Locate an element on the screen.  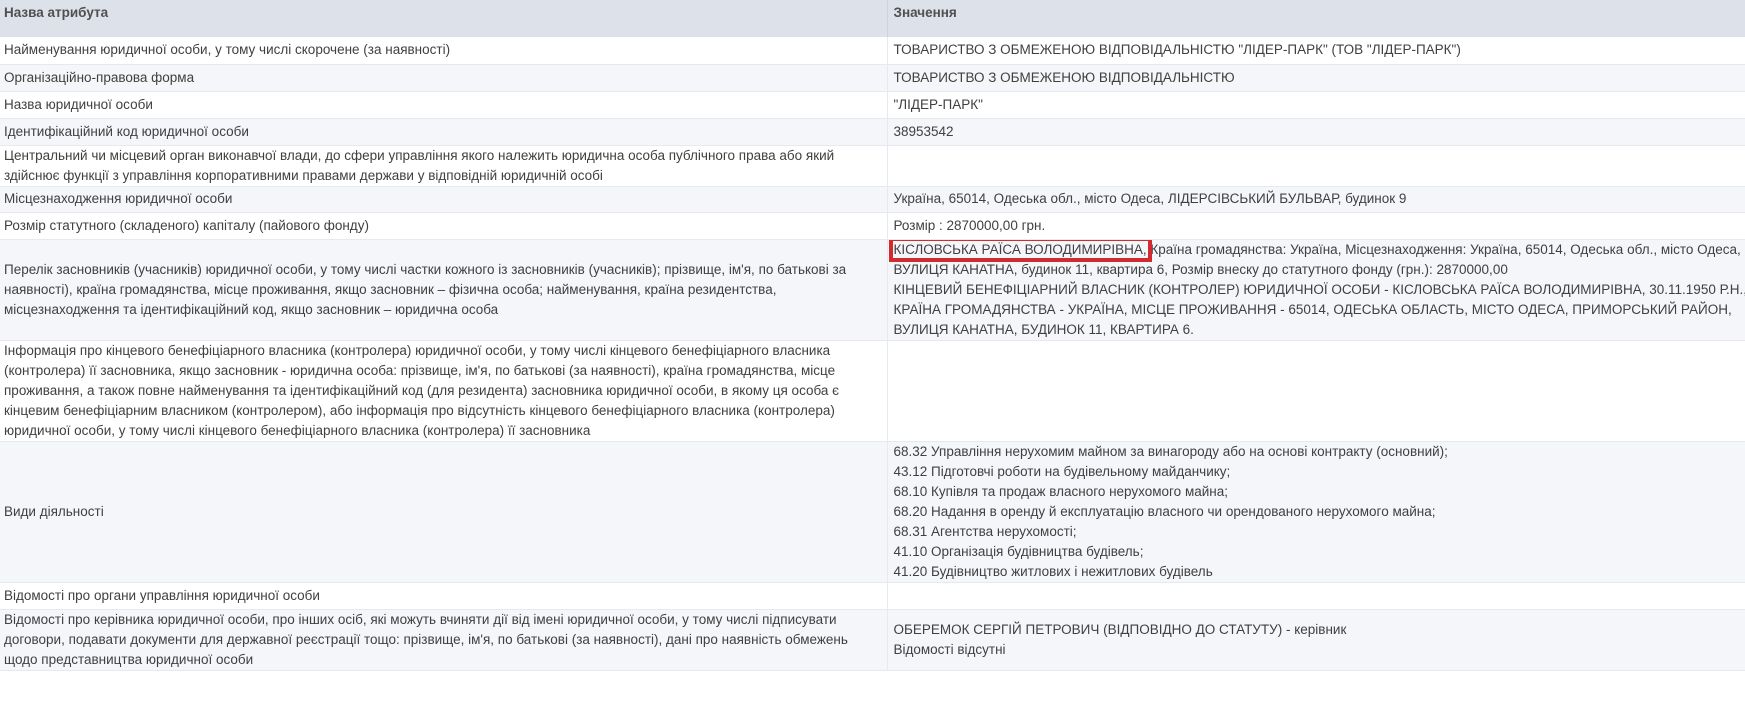
attribute-value-line: "ЛІДЕР-ПАРК" is located at coordinates (938, 104).